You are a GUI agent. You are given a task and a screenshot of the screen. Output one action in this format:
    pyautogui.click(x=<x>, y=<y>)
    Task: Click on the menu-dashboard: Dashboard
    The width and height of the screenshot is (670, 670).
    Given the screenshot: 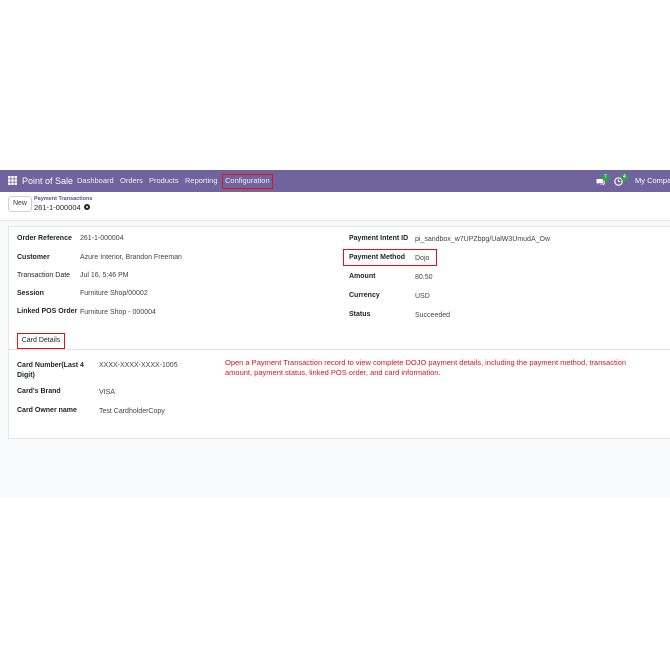 What is the action you would take?
    pyautogui.click(x=95, y=181)
    